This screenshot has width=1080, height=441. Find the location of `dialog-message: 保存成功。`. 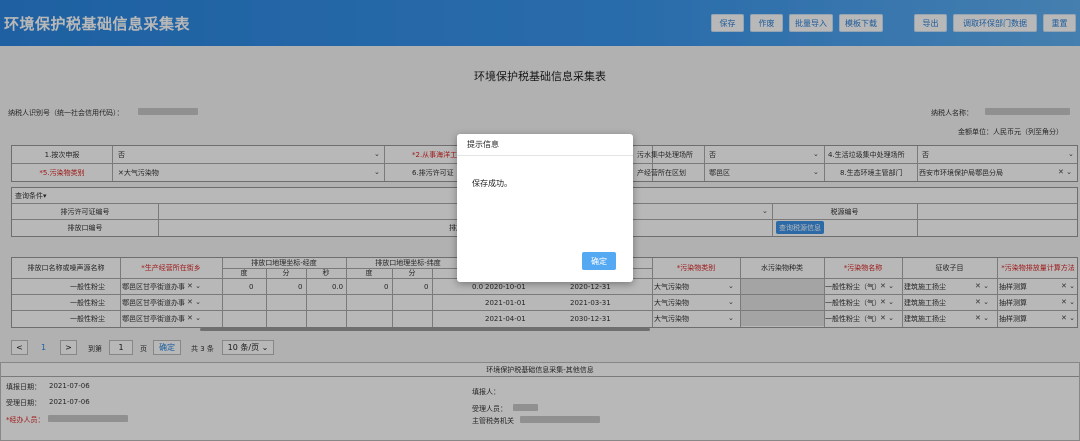

dialog-message: 保存成功。 is located at coordinates (492, 183).